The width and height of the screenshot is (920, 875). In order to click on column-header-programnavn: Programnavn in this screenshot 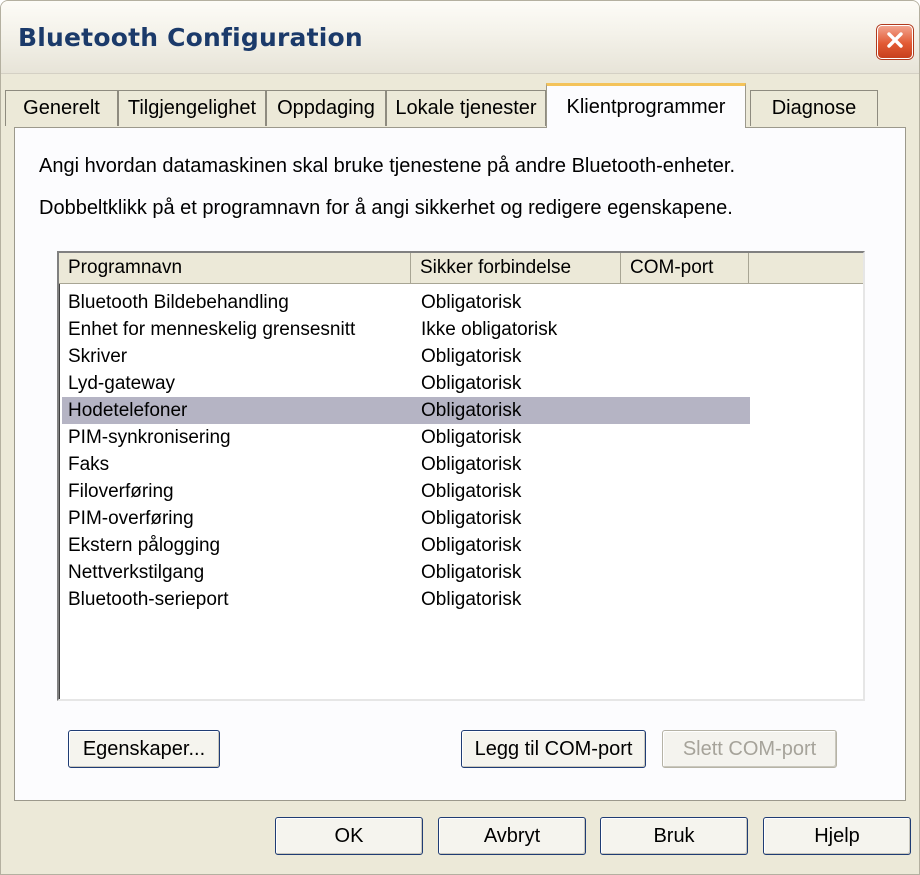, I will do `click(235, 268)`.